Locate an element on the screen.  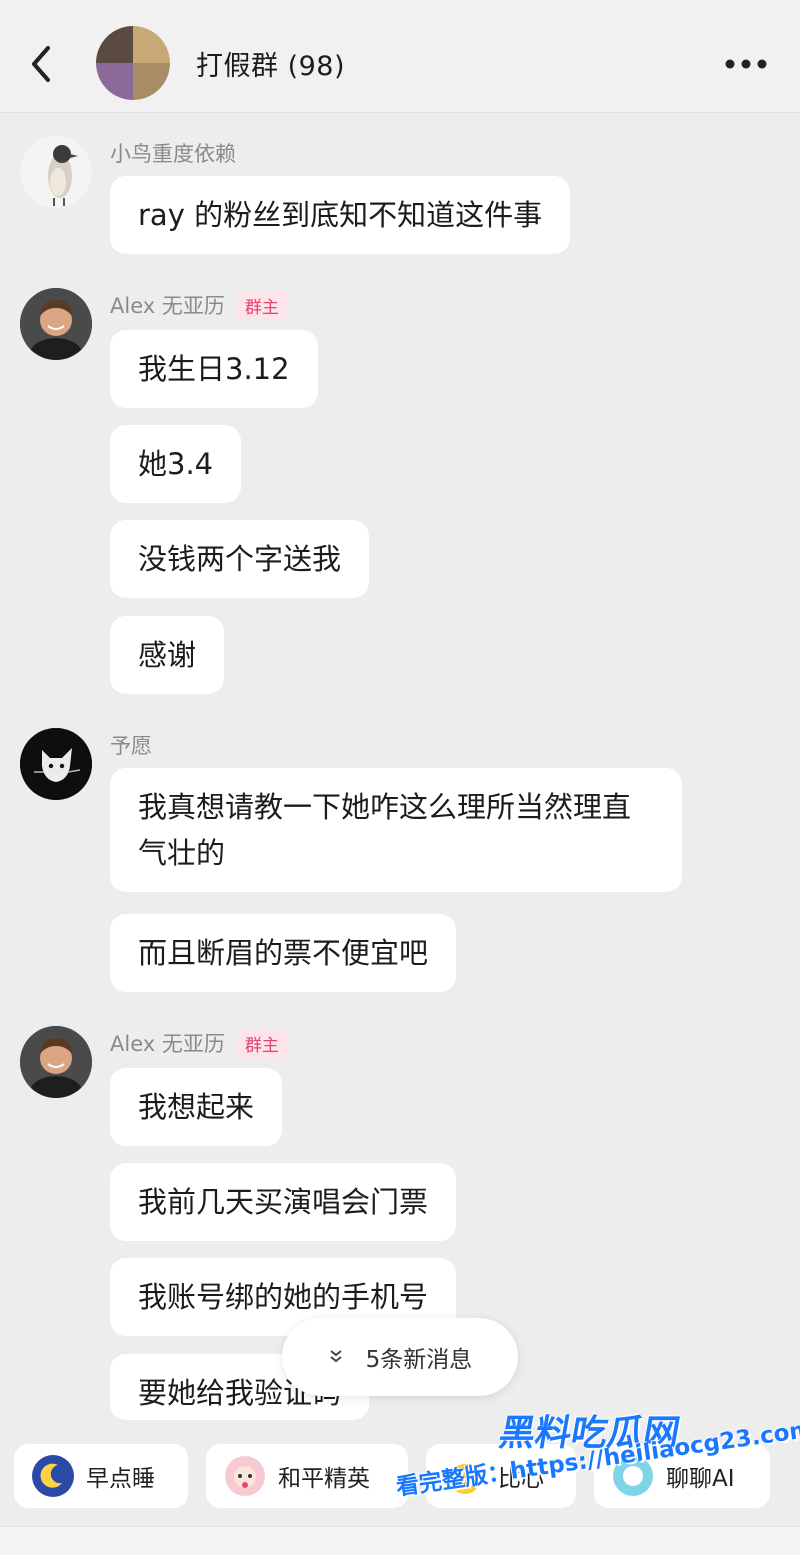
input-bar is located at coordinates (400, 1540).